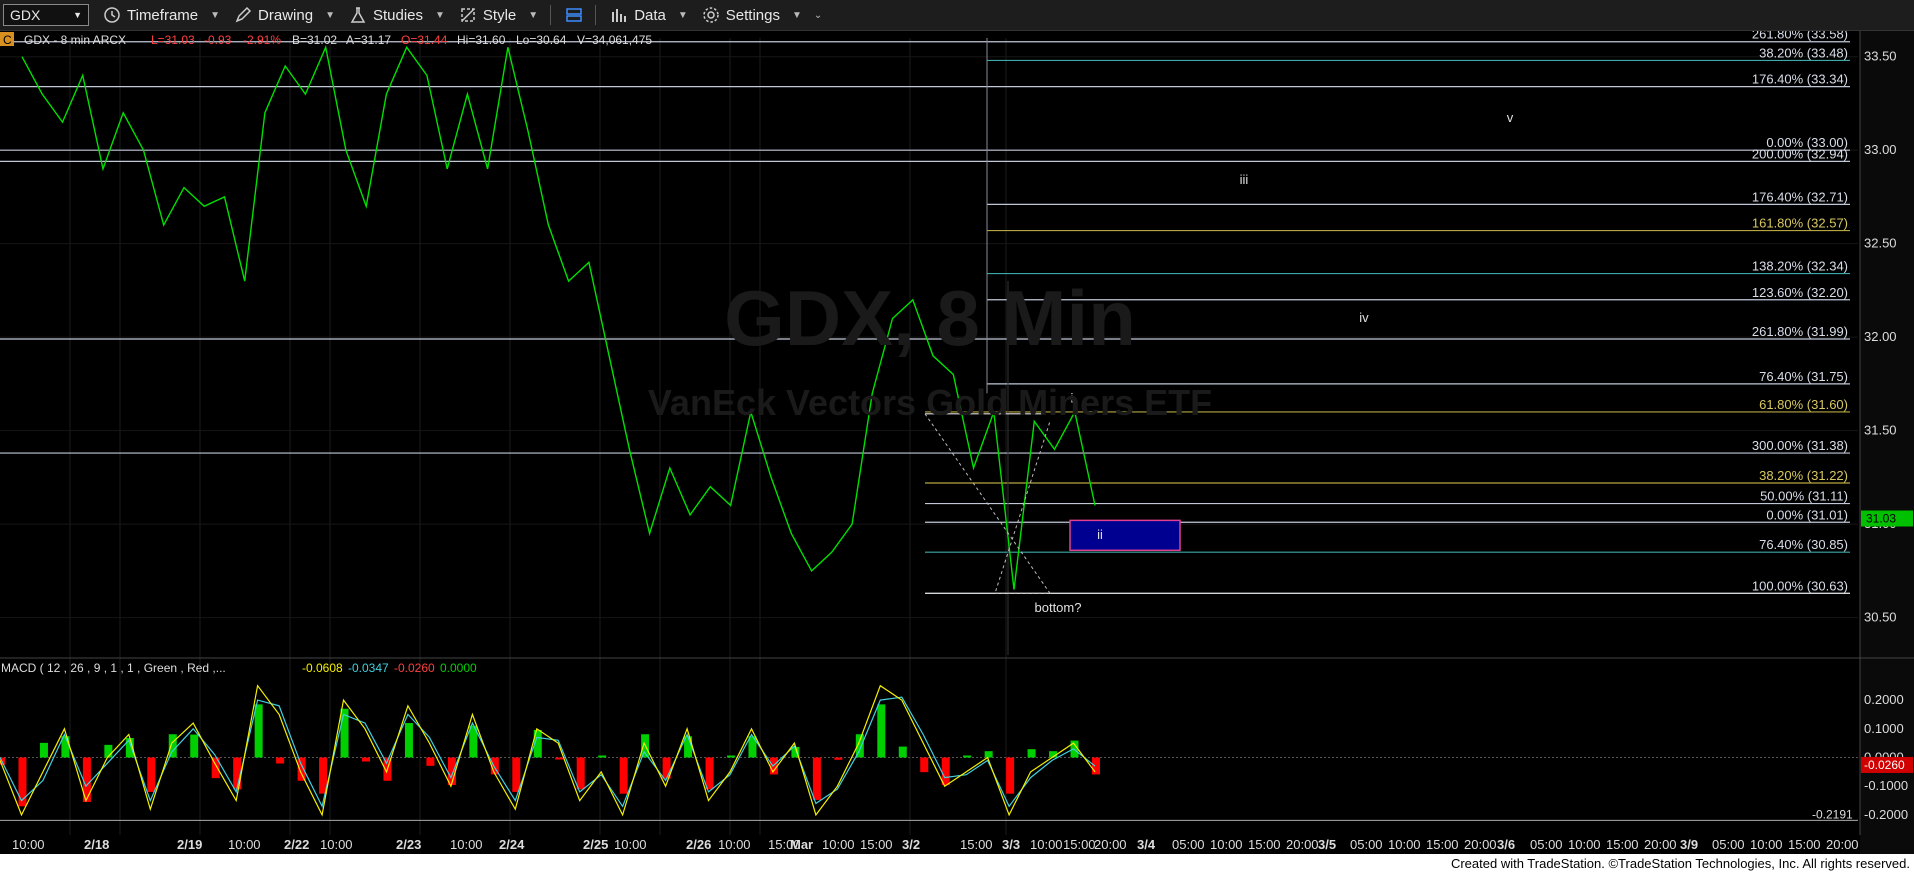  I want to click on timeframe-menu: Timeframe ▼, so click(161, 15).